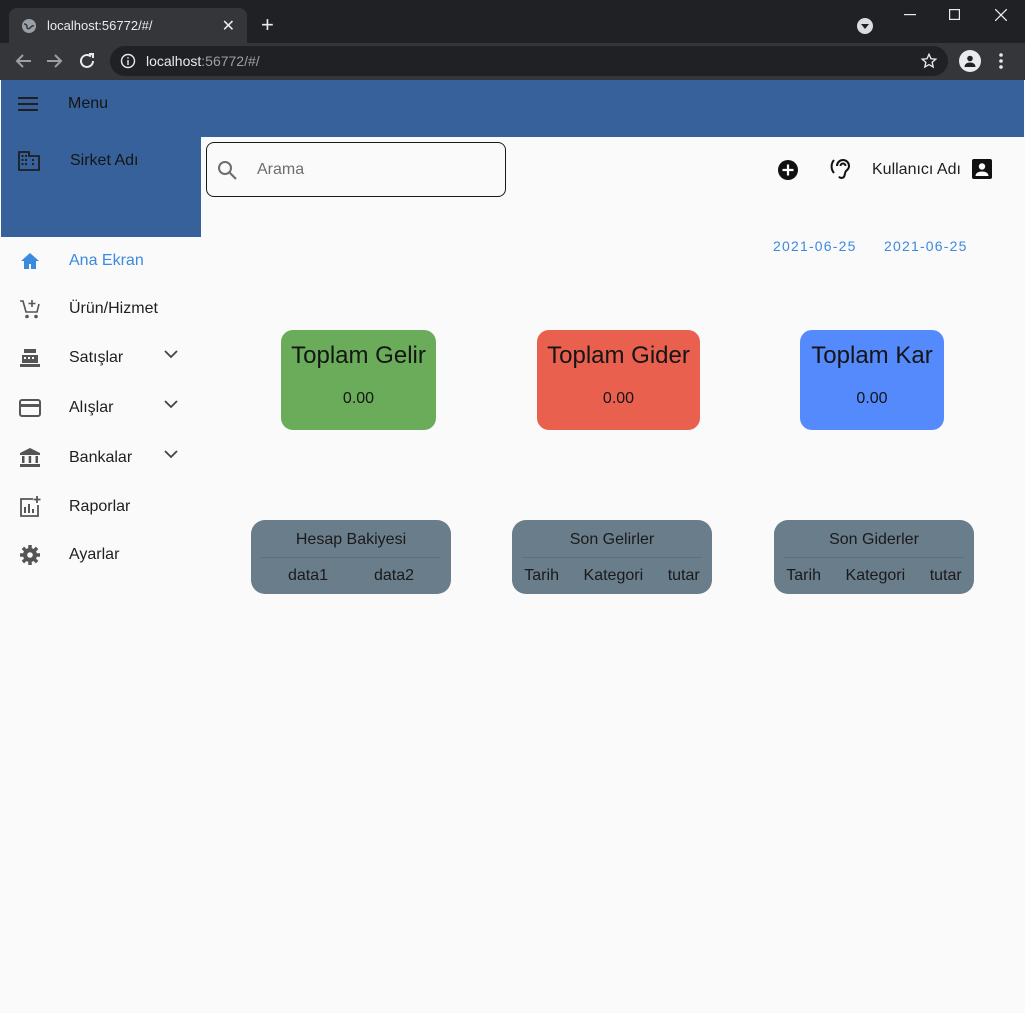 This screenshot has width=1025, height=1013. Describe the element at coordinates (230, 61) in the screenshot. I see `url-path: :56772/#/` at that location.